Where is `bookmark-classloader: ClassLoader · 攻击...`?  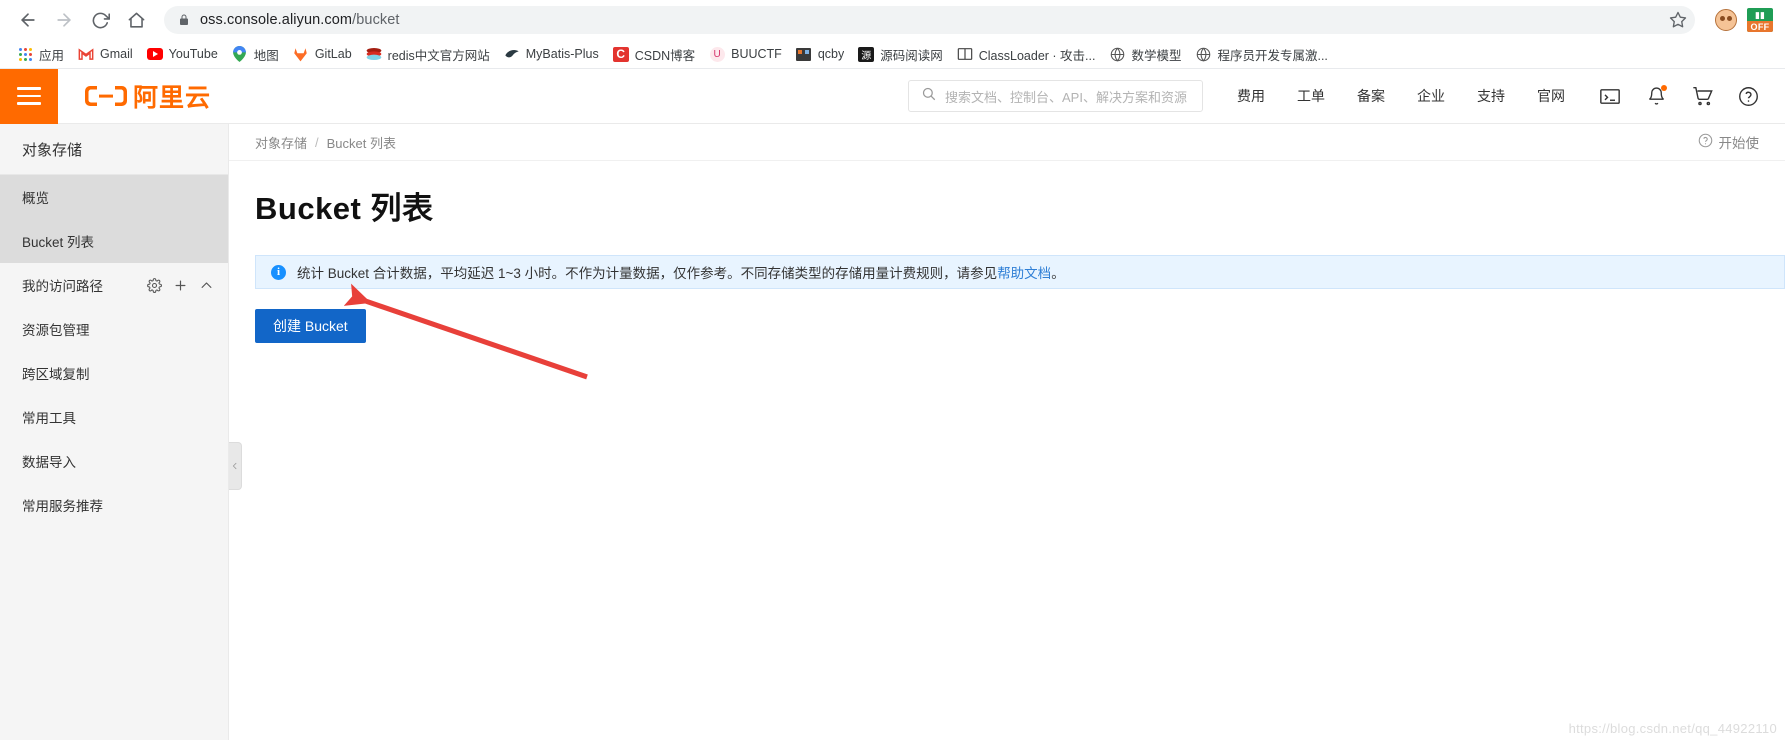 bookmark-classloader: ClassLoader · 攻击... is located at coordinates (1026, 54).